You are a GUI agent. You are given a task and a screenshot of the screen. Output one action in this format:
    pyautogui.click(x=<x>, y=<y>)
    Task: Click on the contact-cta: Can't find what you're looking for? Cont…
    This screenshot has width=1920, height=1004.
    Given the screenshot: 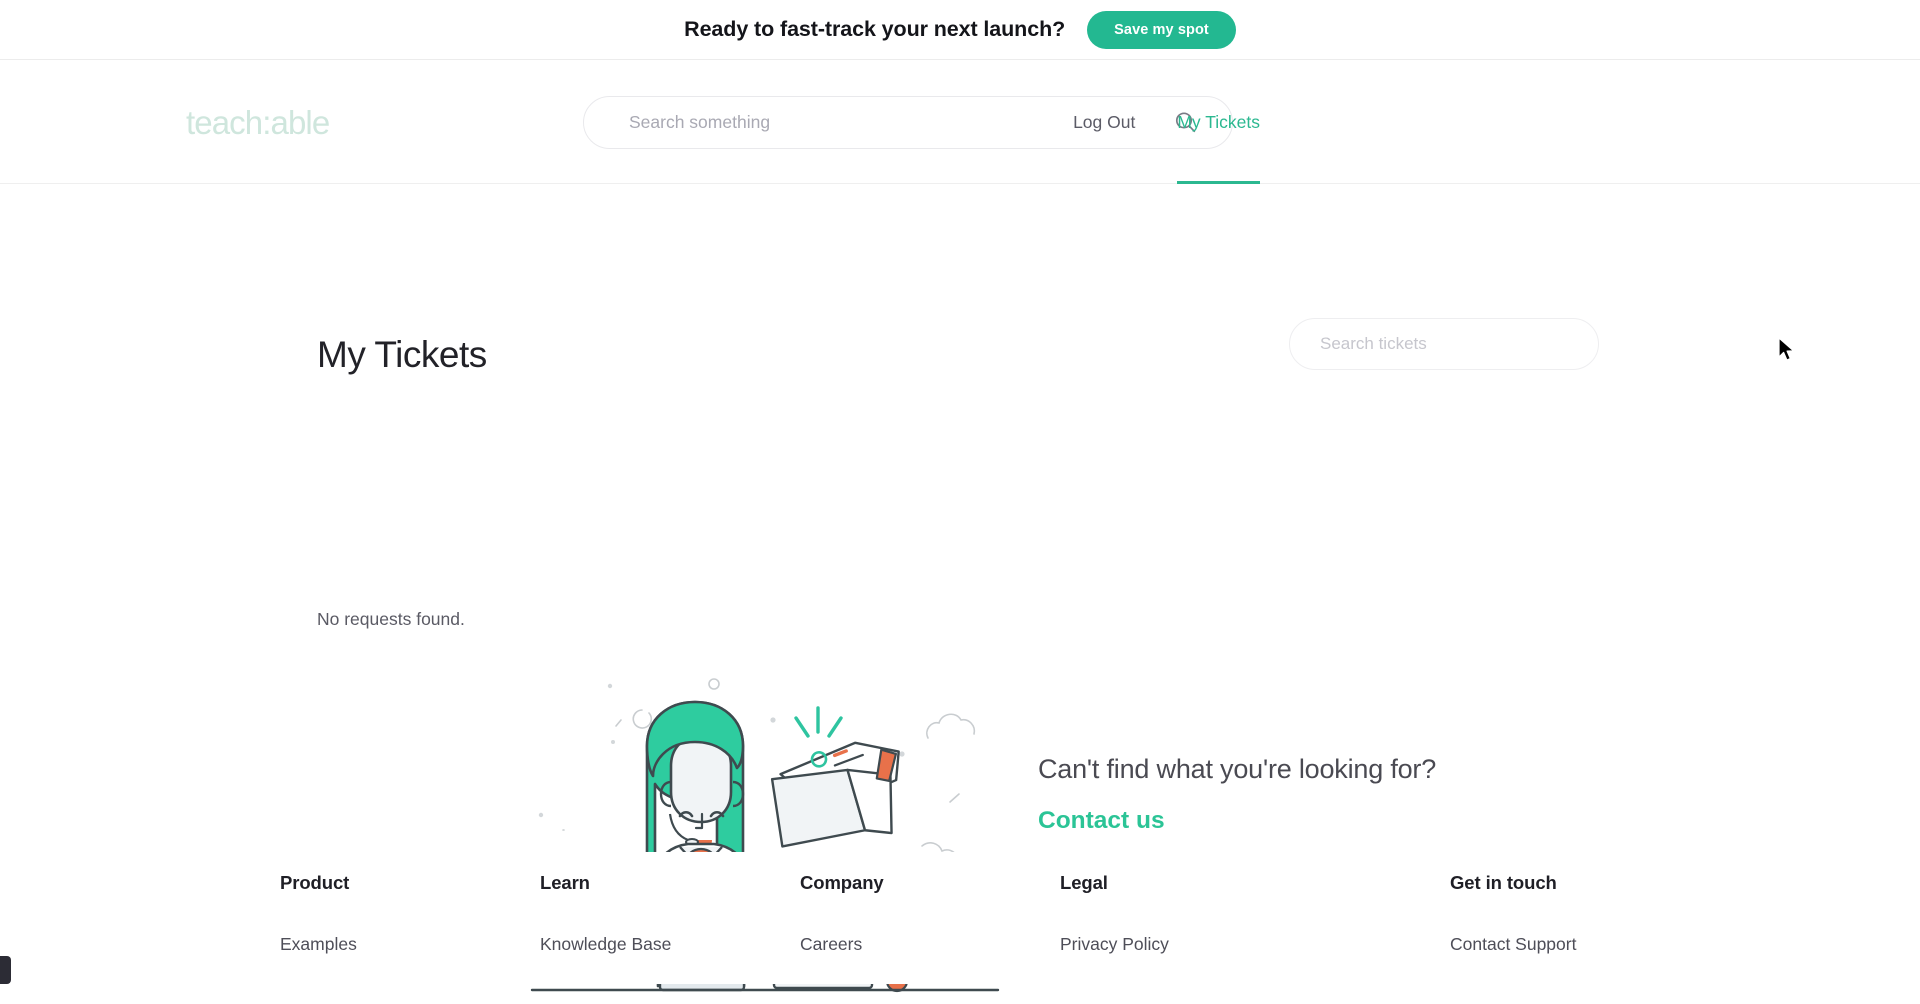 What is the action you would take?
    pyautogui.click(x=1237, y=794)
    